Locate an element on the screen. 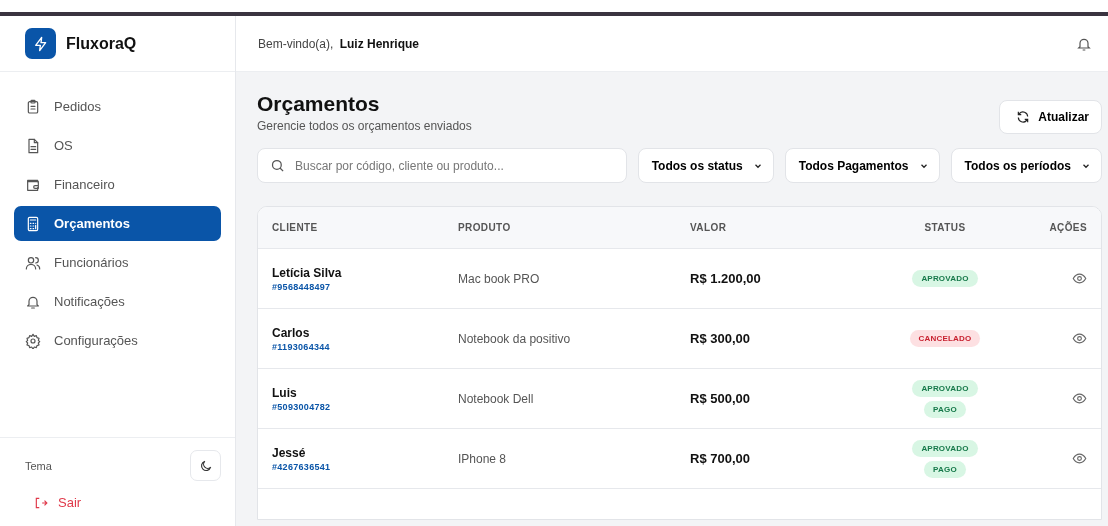 The height and width of the screenshot is (526, 1108). column-header: AÇÕES is located at coordinates (1068, 227).